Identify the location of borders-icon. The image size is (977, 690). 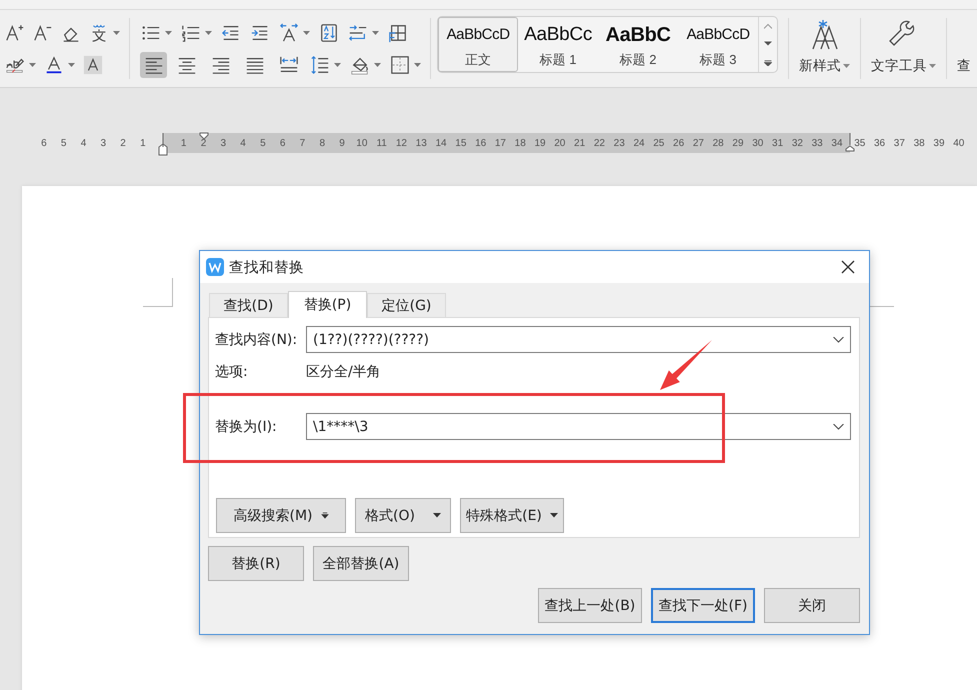
(400, 64).